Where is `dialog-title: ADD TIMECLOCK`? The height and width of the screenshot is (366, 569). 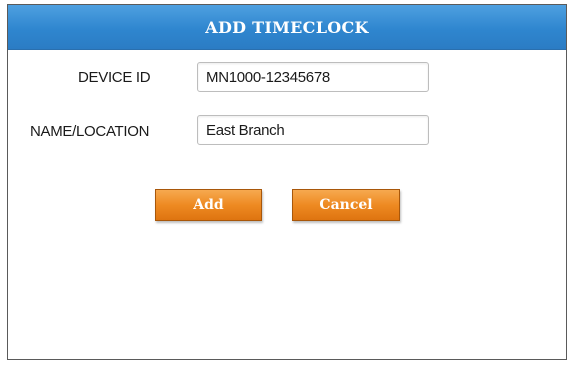
dialog-title: ADD TIMECLOCK is located at coordinates (287, 27).